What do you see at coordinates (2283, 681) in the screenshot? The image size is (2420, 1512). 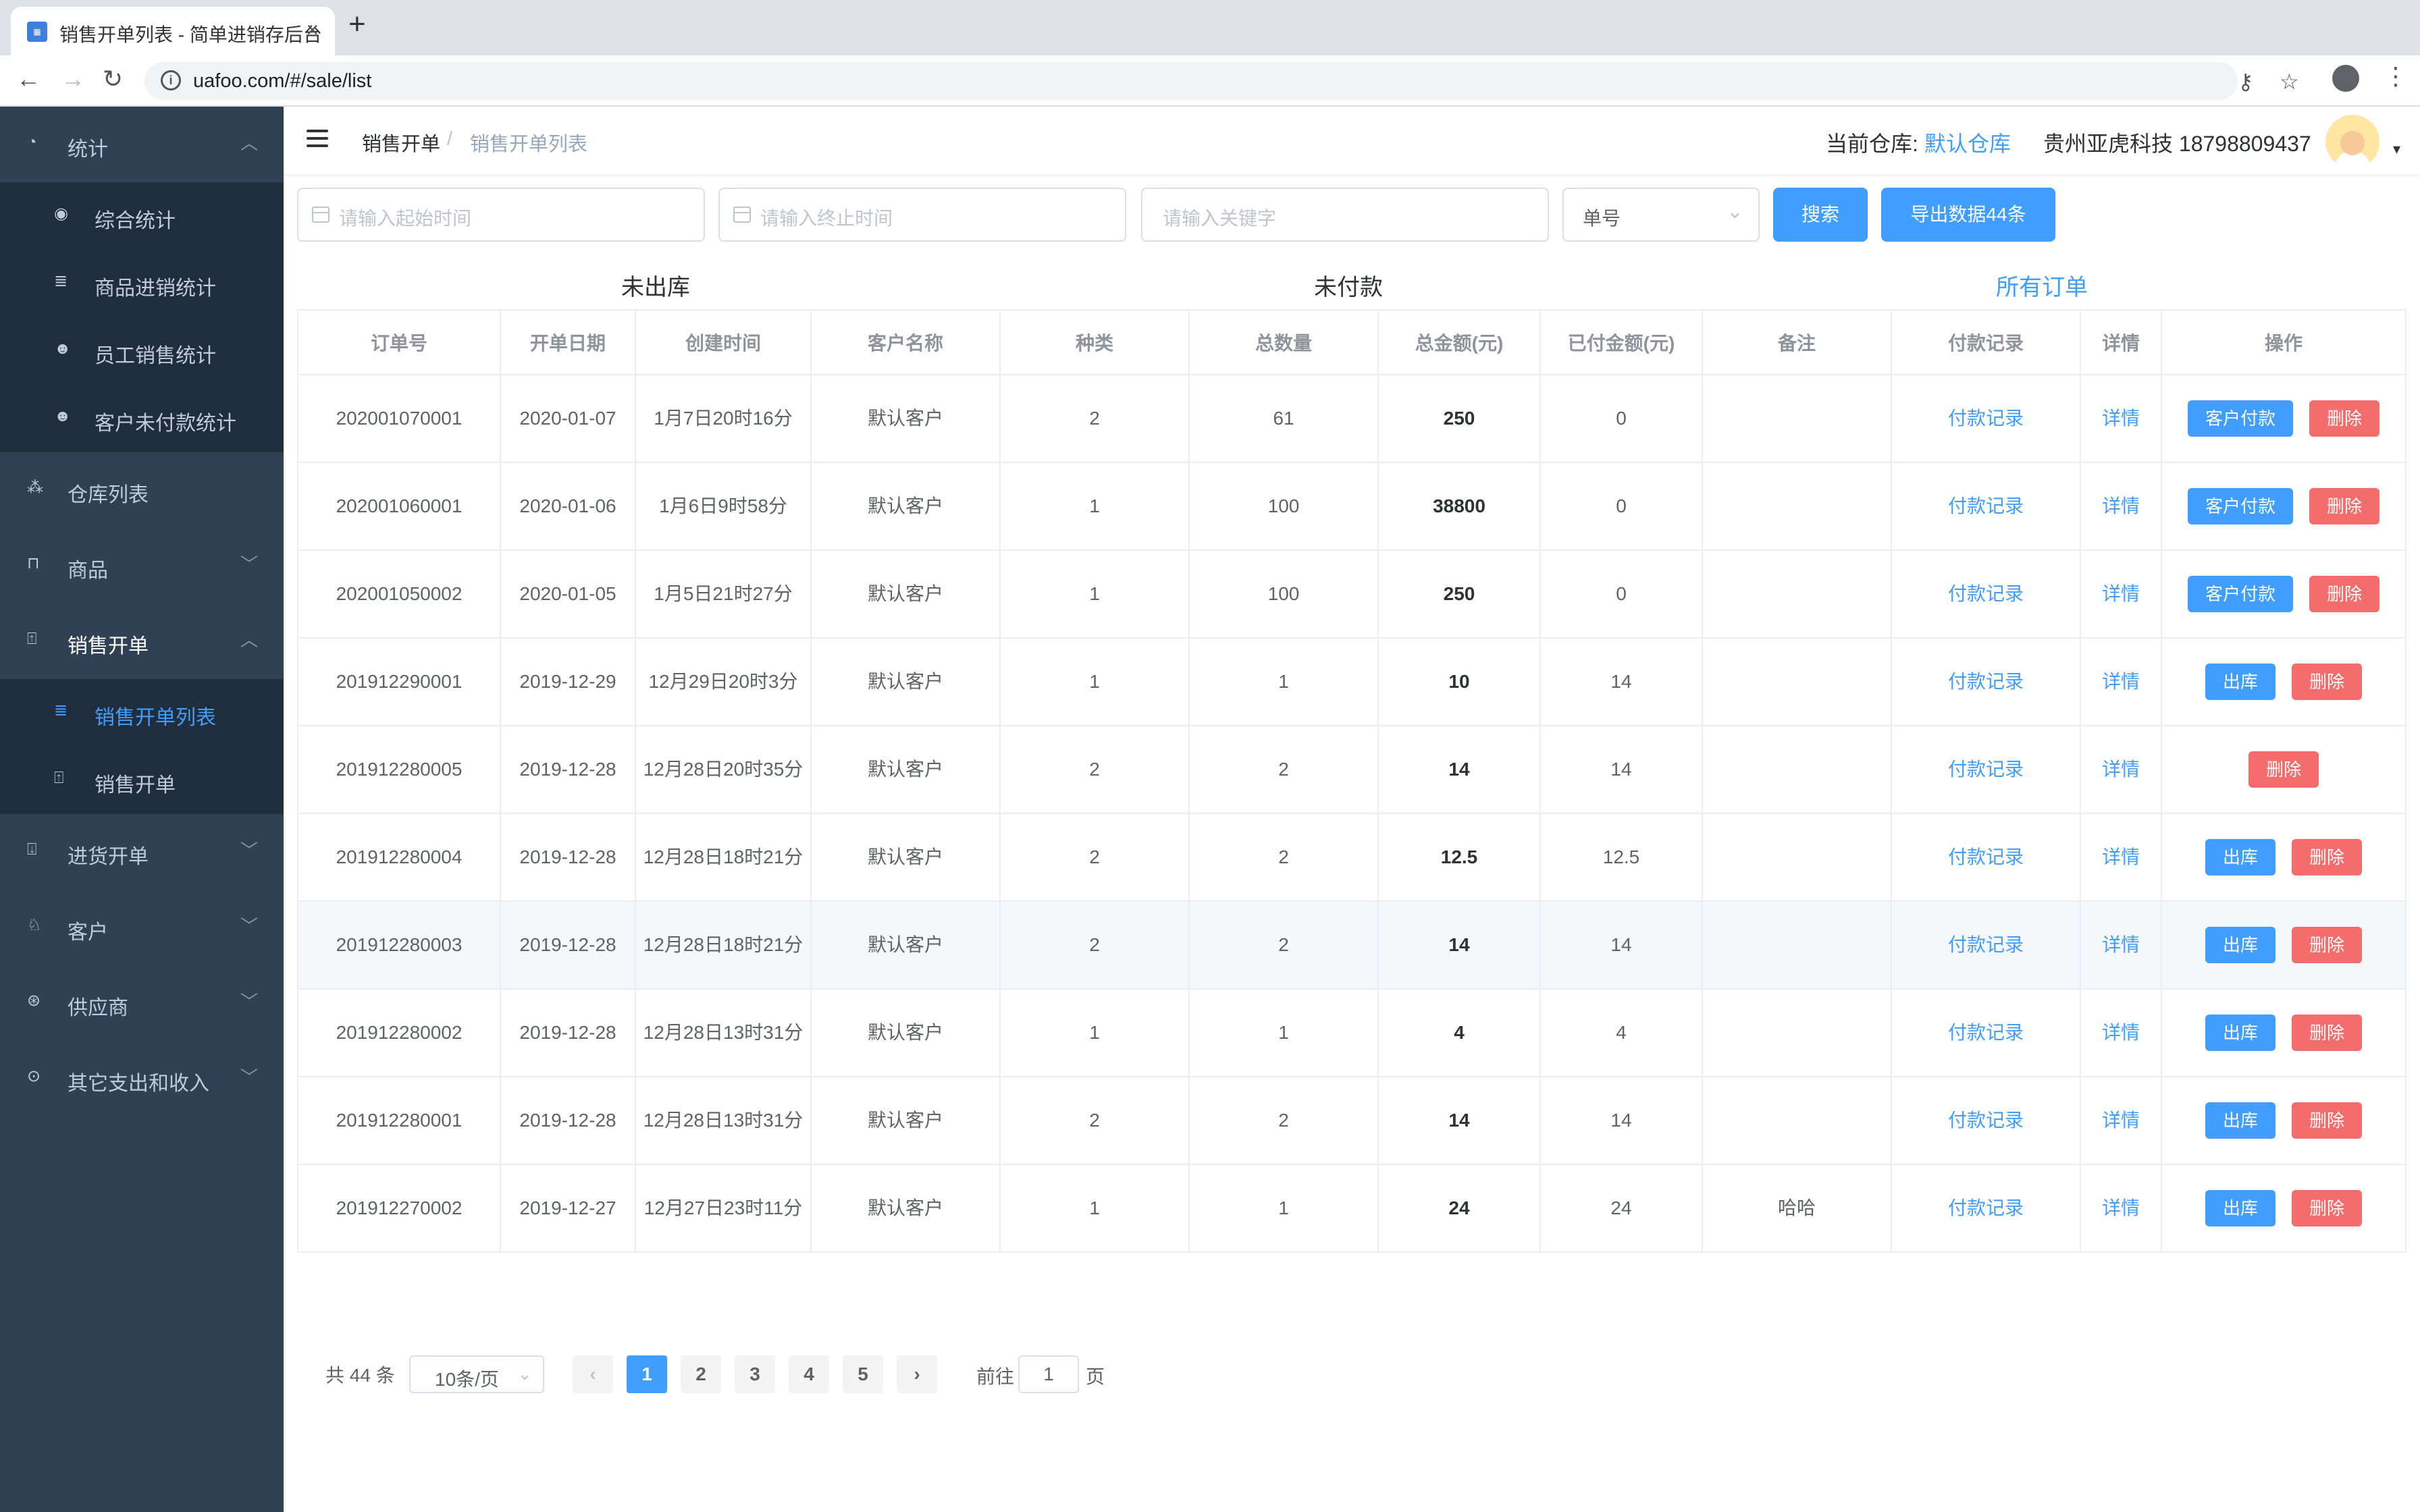 I see `cell-actions: 出库 删除` at bounding box center [2283, 681].